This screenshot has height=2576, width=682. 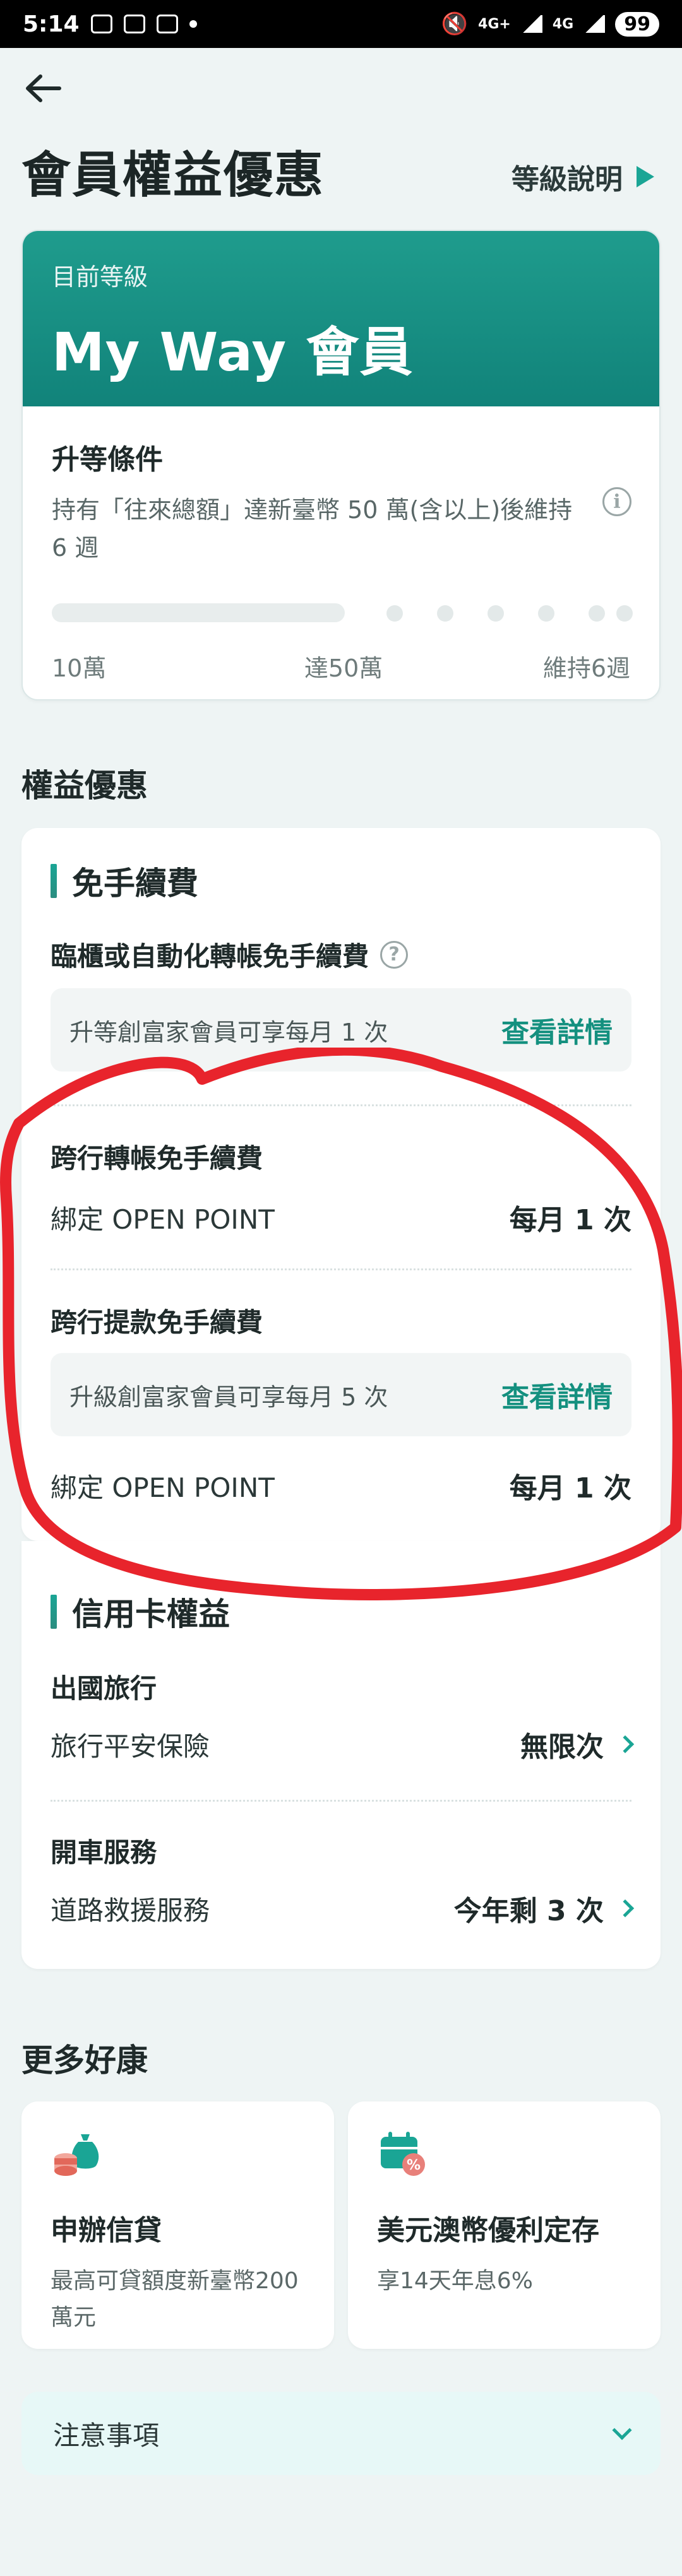 I want to click on credit-card-title-text: 信用卡權益, so click(x=151, y=1614).